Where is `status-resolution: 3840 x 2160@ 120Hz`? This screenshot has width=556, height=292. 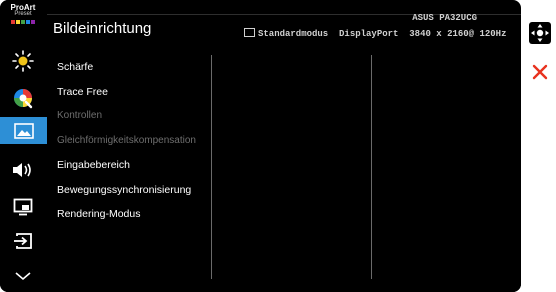
status-resolution: 3840 x 2160@ 120Hz is located at coordinates (458, 34).